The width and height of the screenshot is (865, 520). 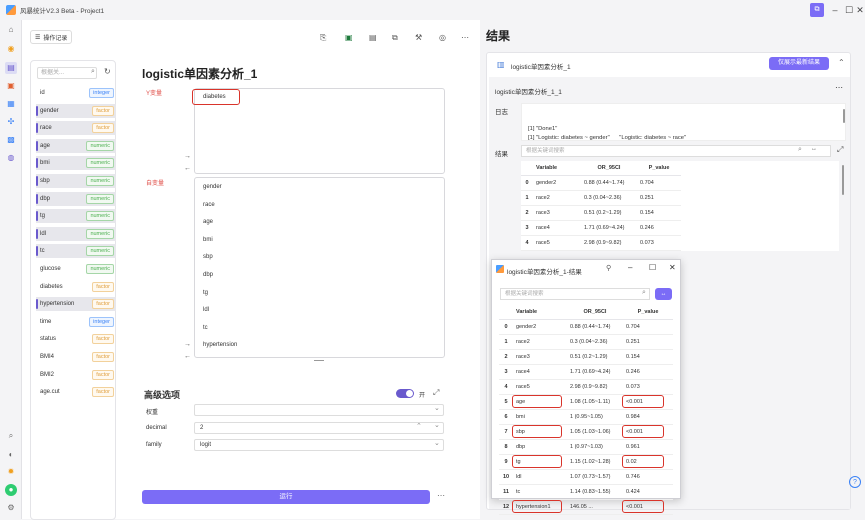 I want to click on table-row: 8 dbp 1 (0.97~1.03) 0.961, so click(x=586, y=447).